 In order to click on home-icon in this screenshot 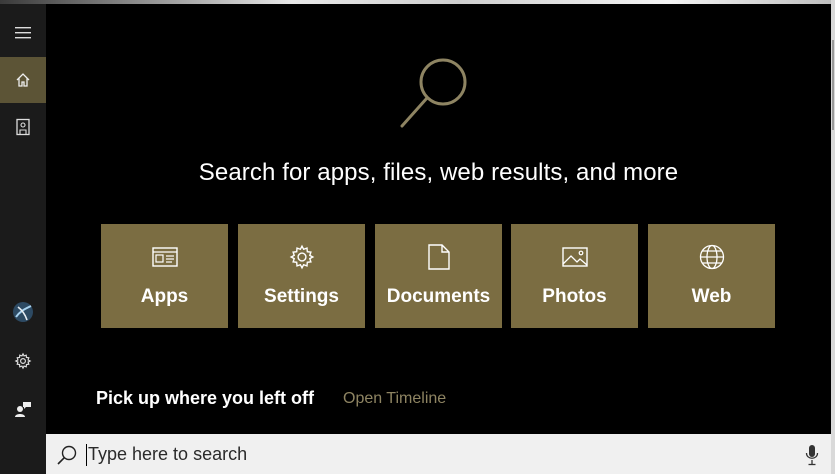, I will do `click(23, 80)`.